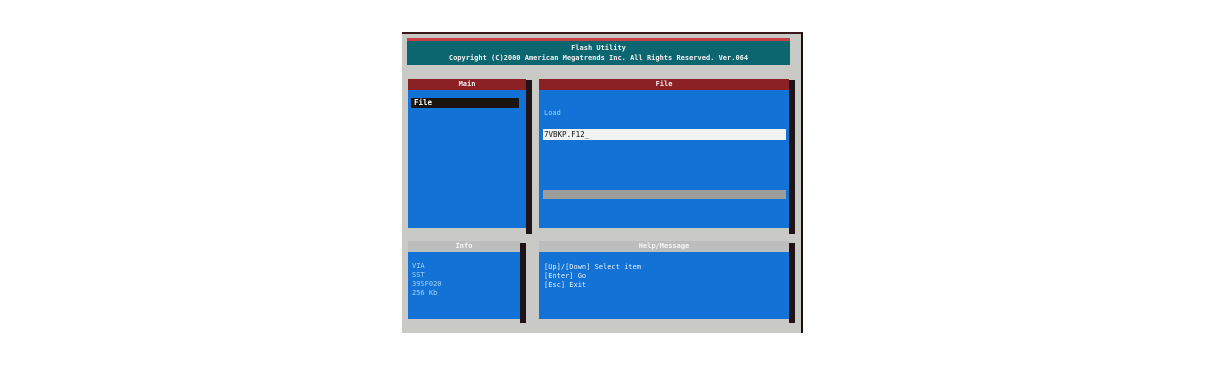  I want to click on info-row: 39SF020, so click(464, 284).